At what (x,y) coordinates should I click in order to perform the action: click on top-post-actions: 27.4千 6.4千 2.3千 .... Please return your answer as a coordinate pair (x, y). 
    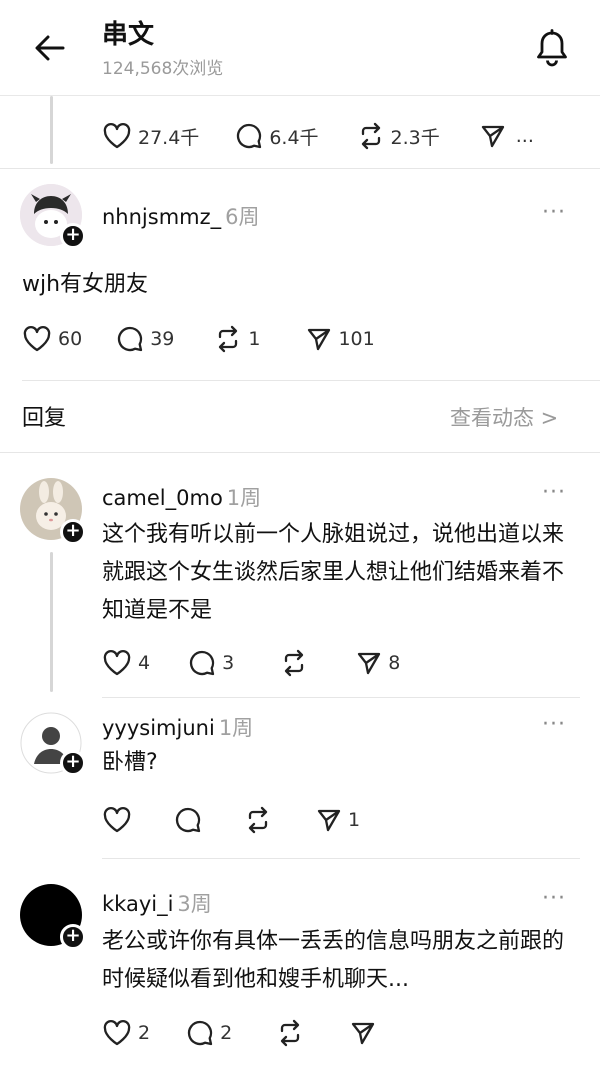
    Looking at the image, I should click on (318, 136).